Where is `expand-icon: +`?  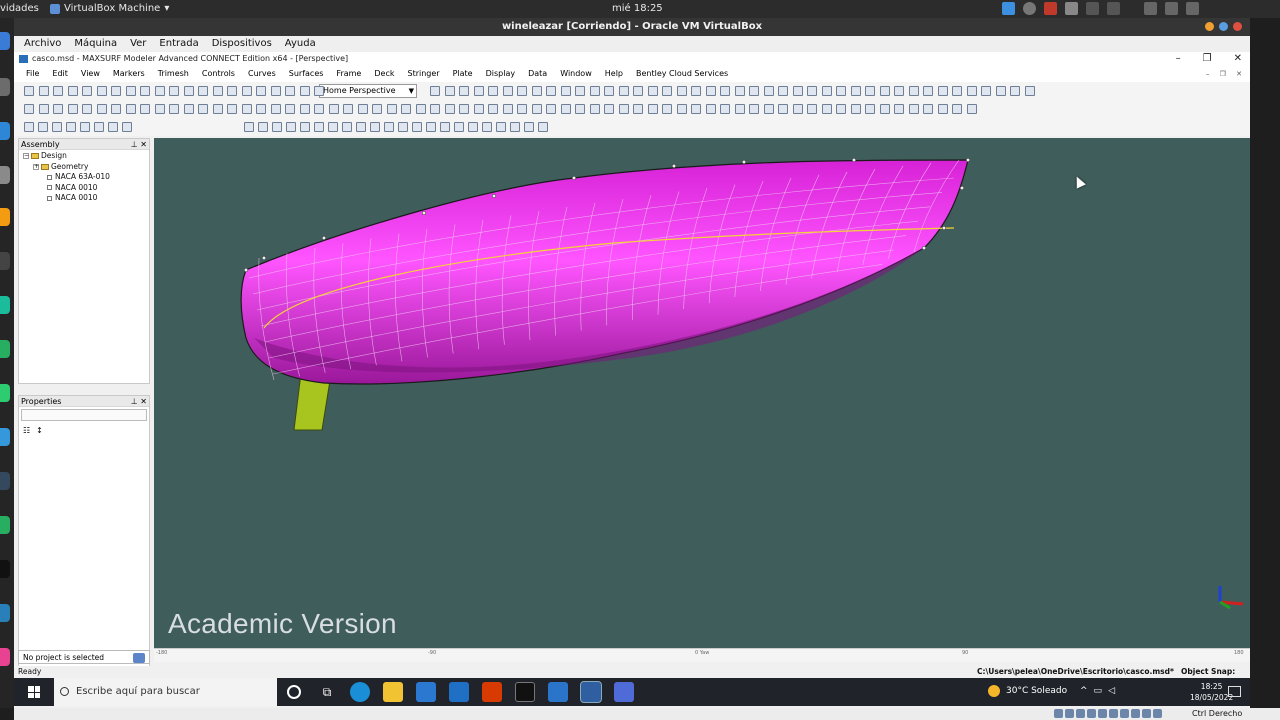 expand-icon: + is located at coordinates (36, 166).